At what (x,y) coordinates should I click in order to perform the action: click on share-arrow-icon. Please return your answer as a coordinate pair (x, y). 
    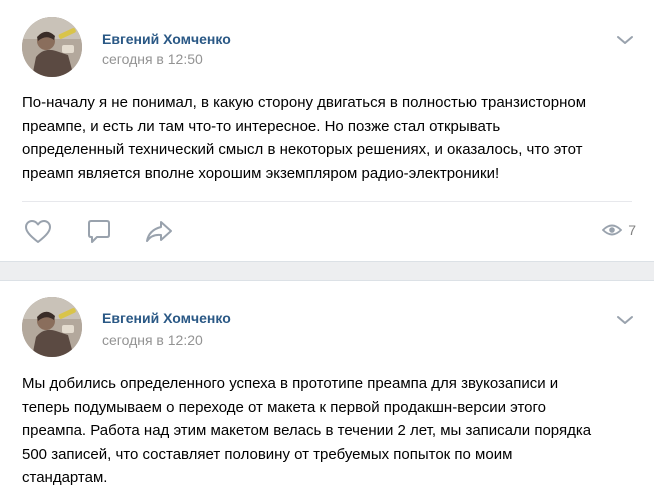
    Looking at the image, I should click on (159, 231).